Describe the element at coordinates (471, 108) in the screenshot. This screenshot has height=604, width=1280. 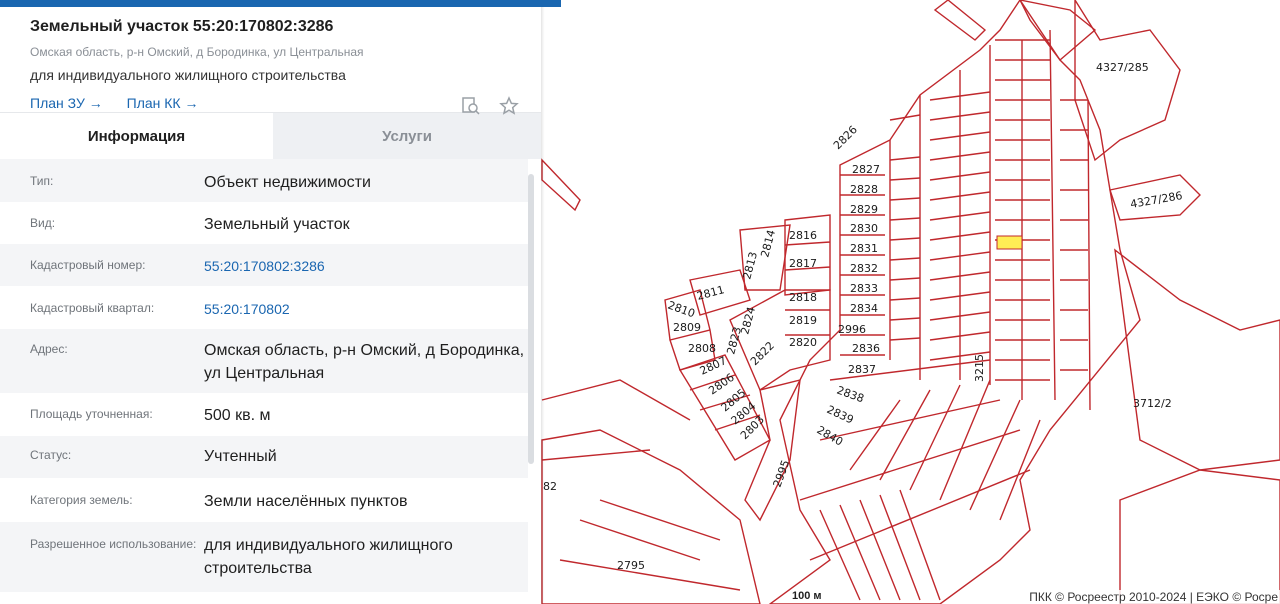
I see `document-search-icon` at that location.